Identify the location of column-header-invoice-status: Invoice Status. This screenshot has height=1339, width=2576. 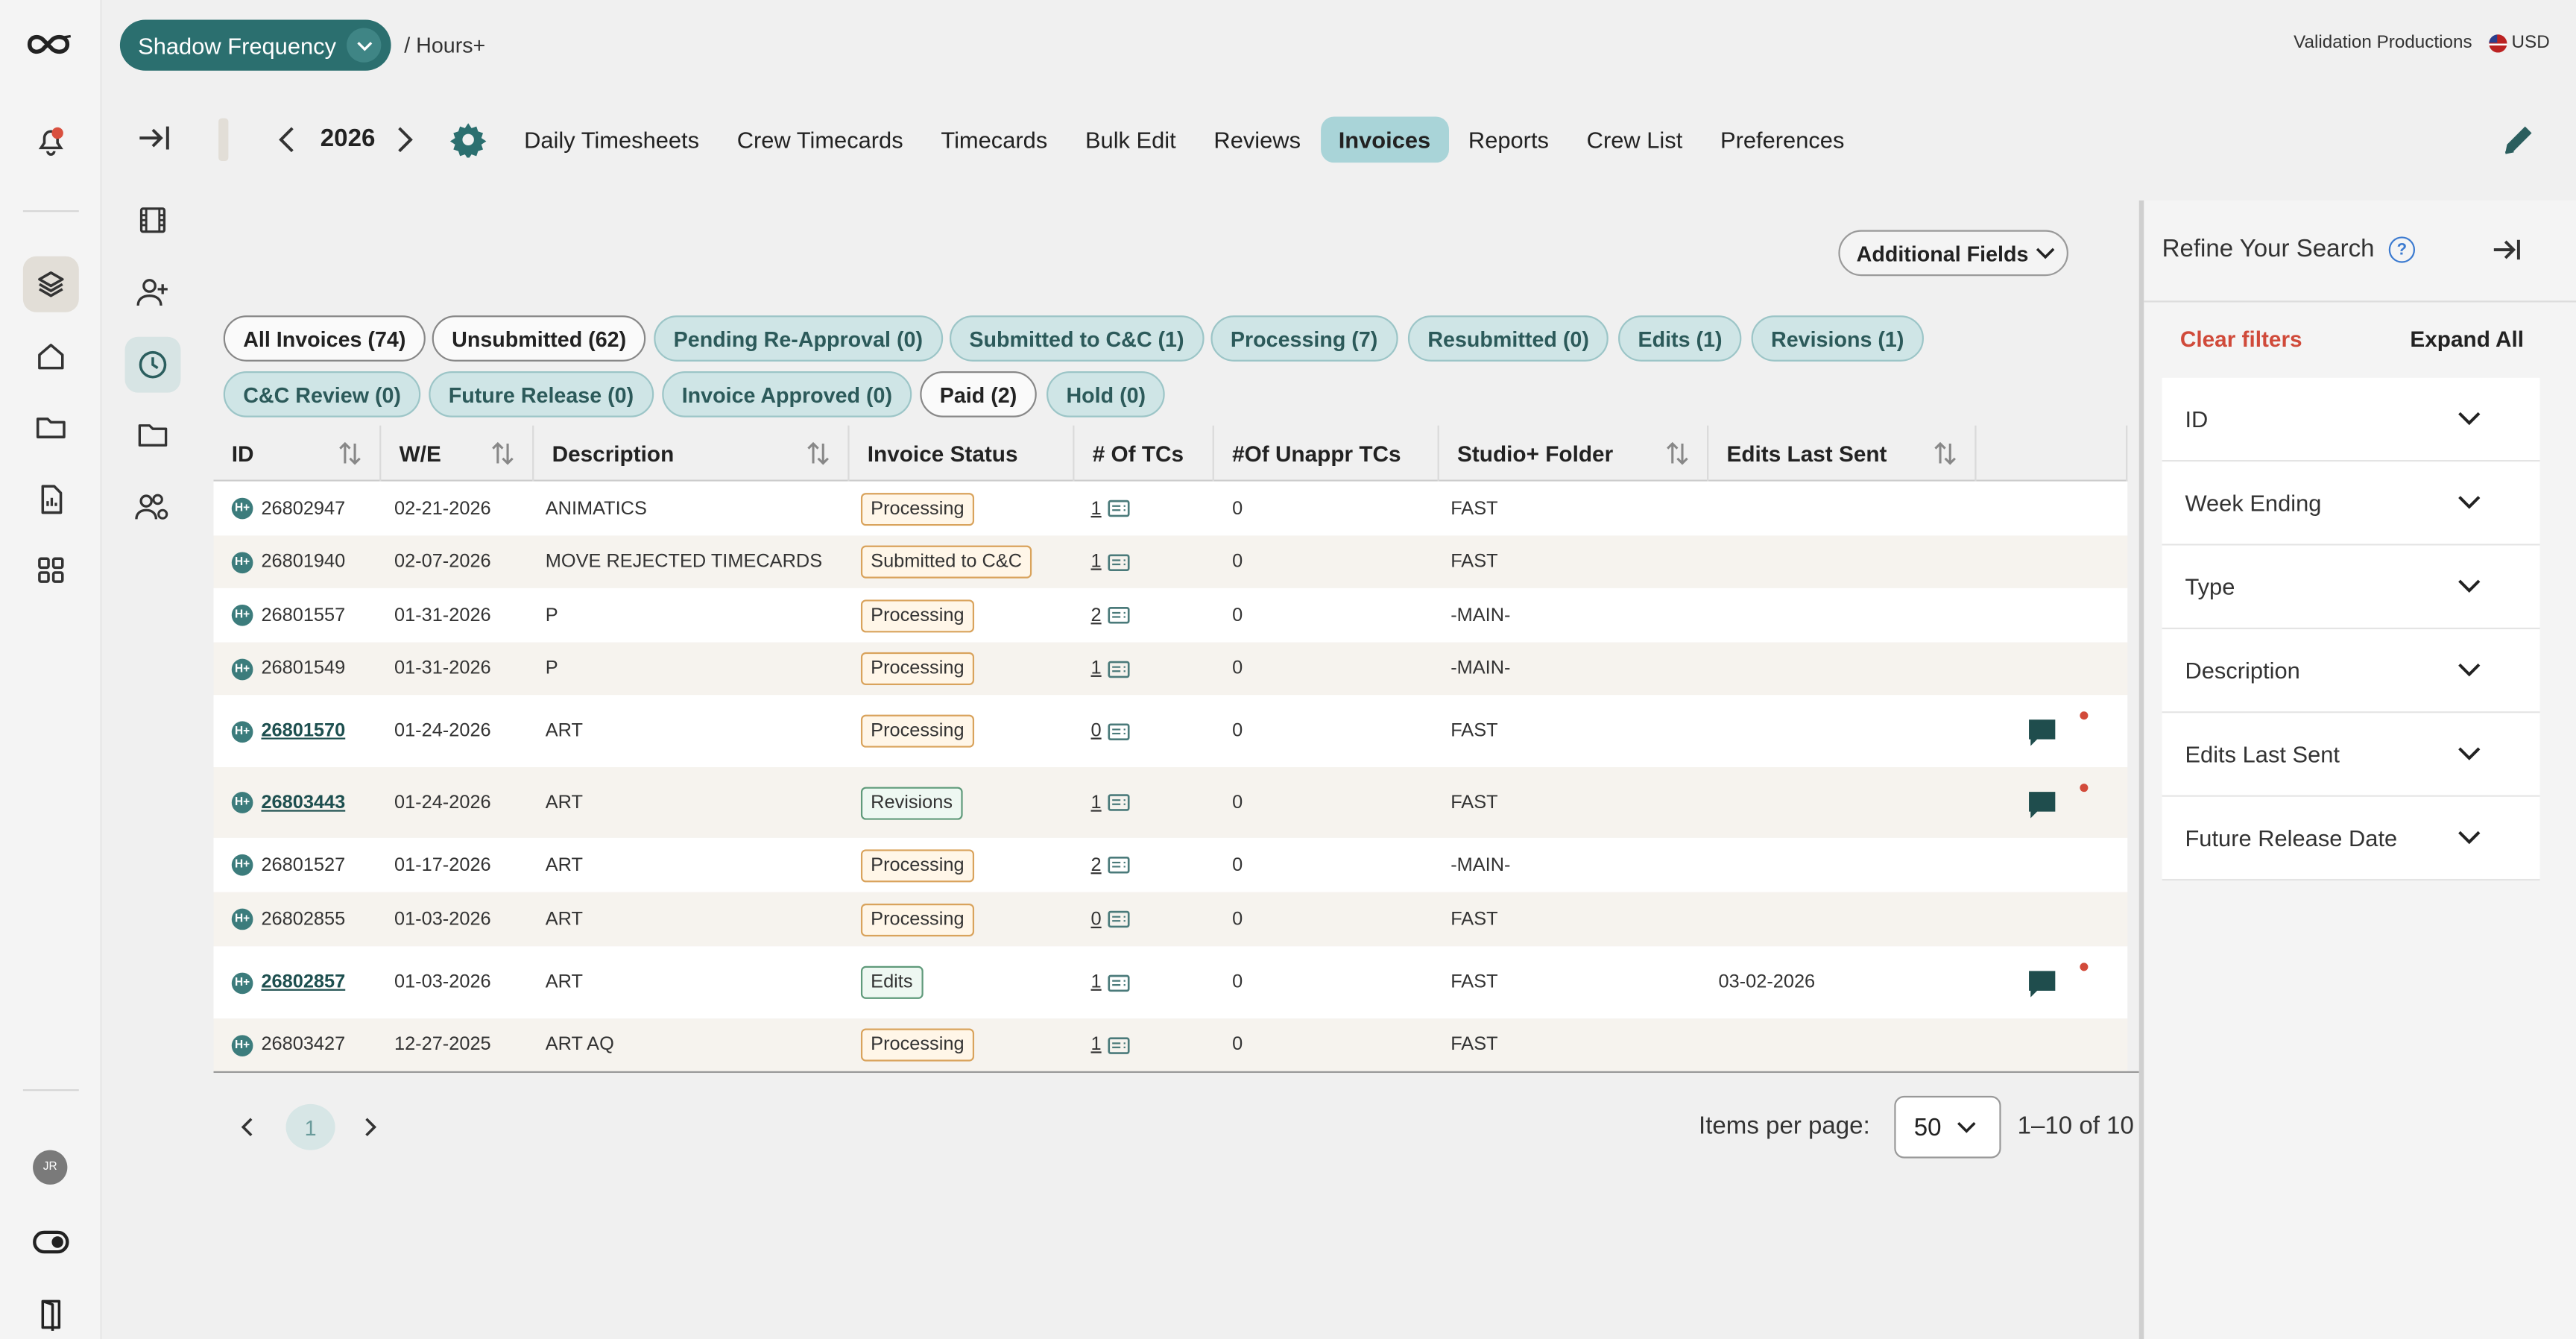
(962, 453).